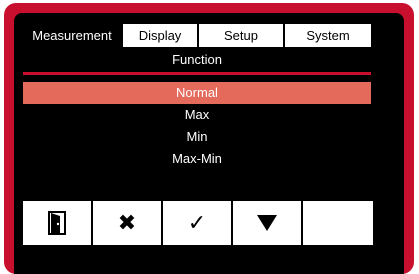 This screenshot has width=419, height=274. I want to click on down-softkey, so click(268, 223).